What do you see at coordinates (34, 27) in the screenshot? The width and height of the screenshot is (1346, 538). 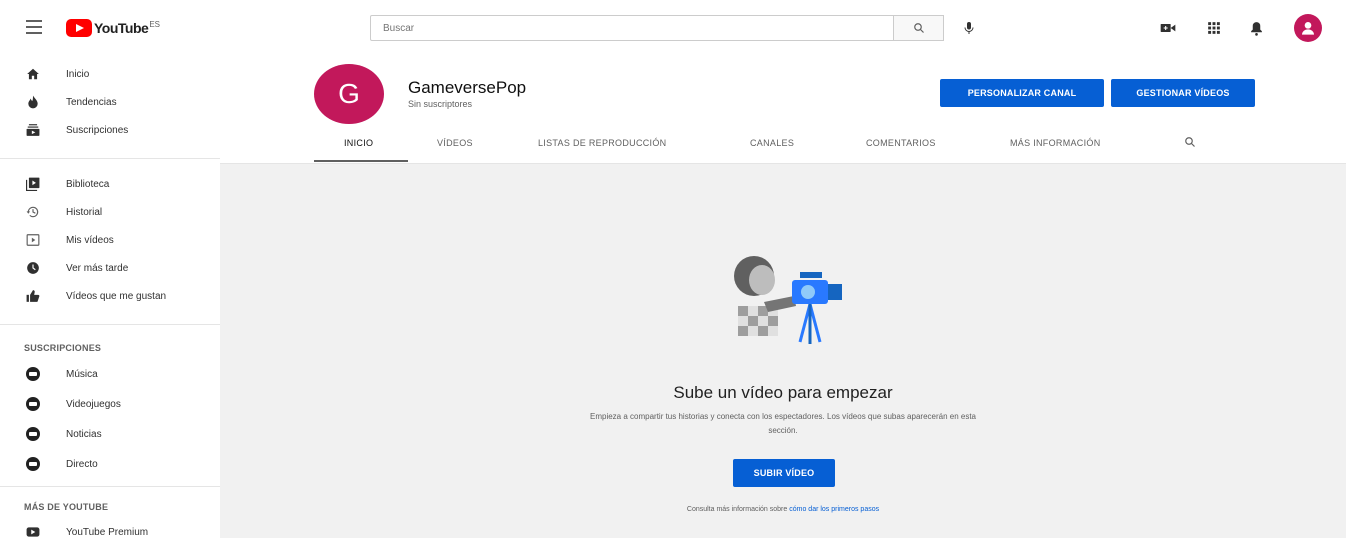 I see `menu-icon` at bounding box center [34, 27].